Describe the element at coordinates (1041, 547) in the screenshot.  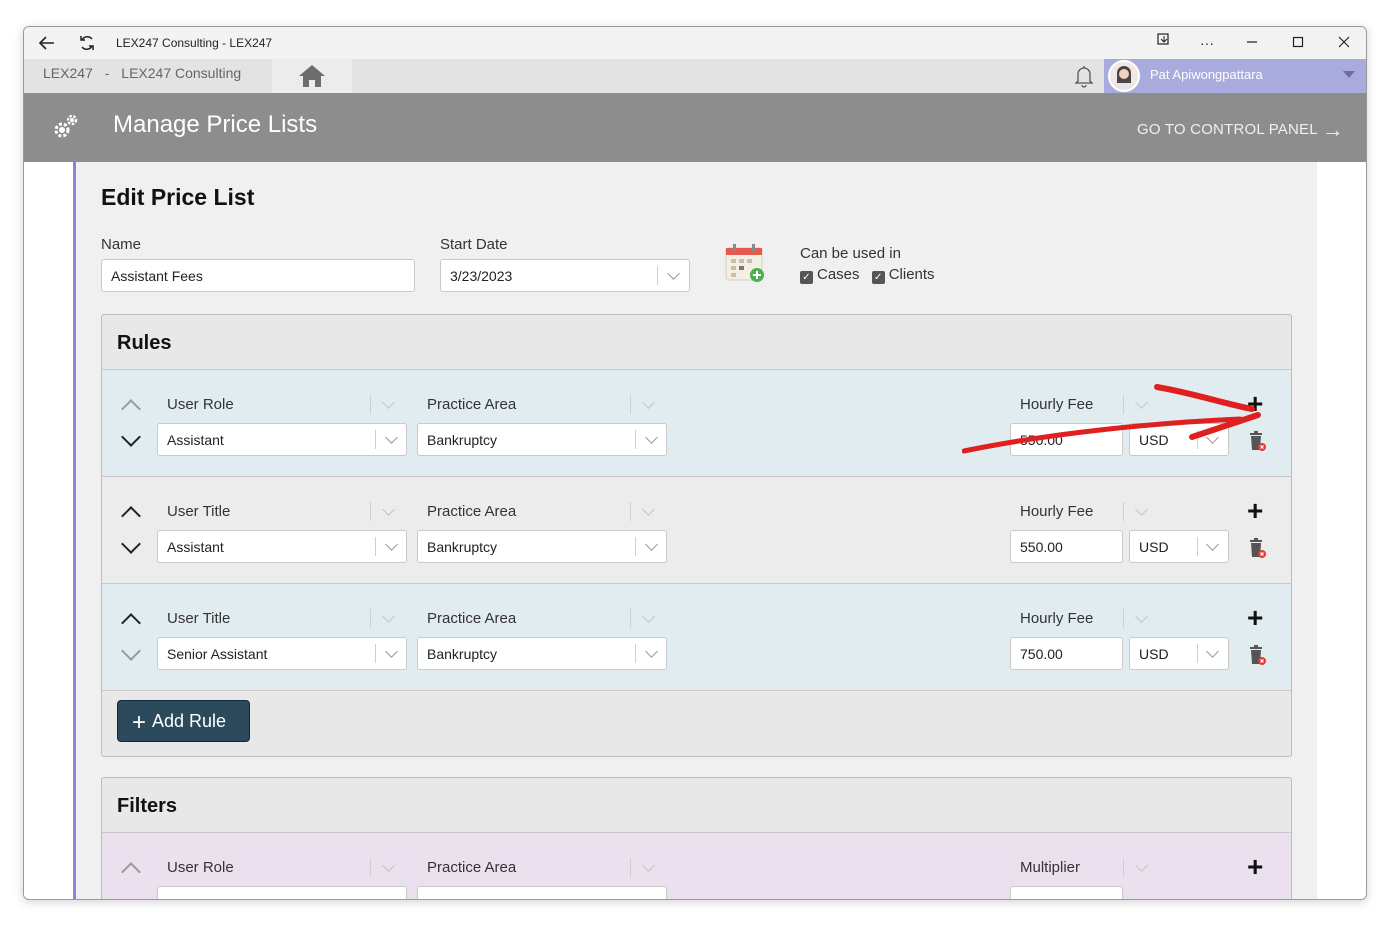
I see `rule-fee-value: 550.00` at that location.